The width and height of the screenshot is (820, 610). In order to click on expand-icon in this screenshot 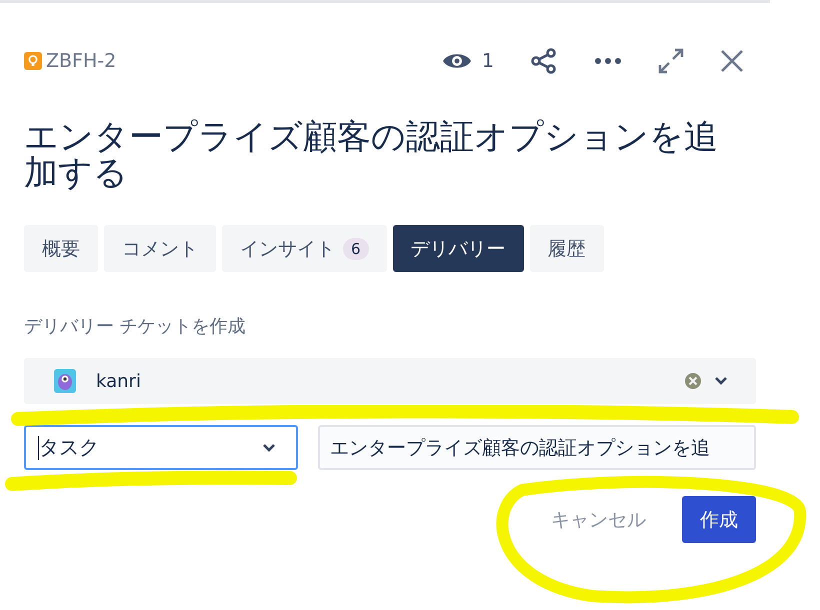, I will do `click(671, 61)`.